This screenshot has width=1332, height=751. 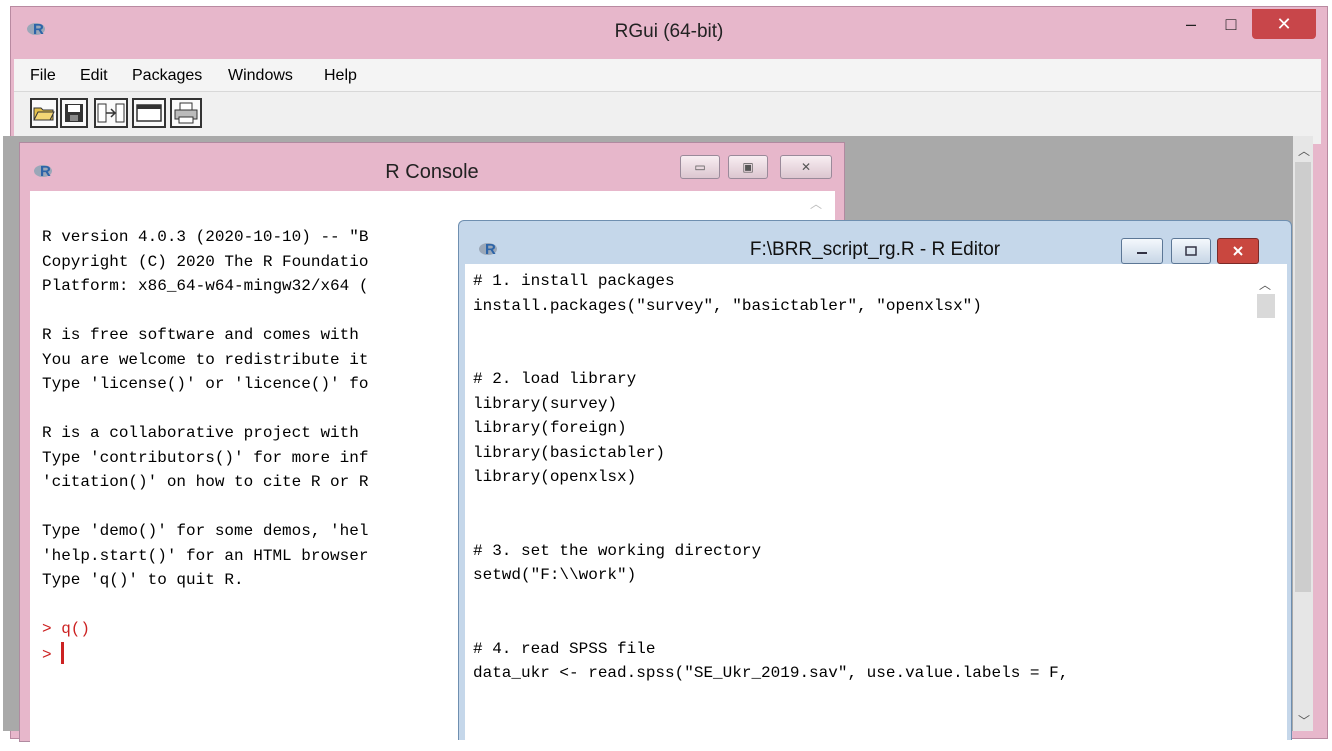 I want to click on minimize-button: –, so click(x=1191, y=24).